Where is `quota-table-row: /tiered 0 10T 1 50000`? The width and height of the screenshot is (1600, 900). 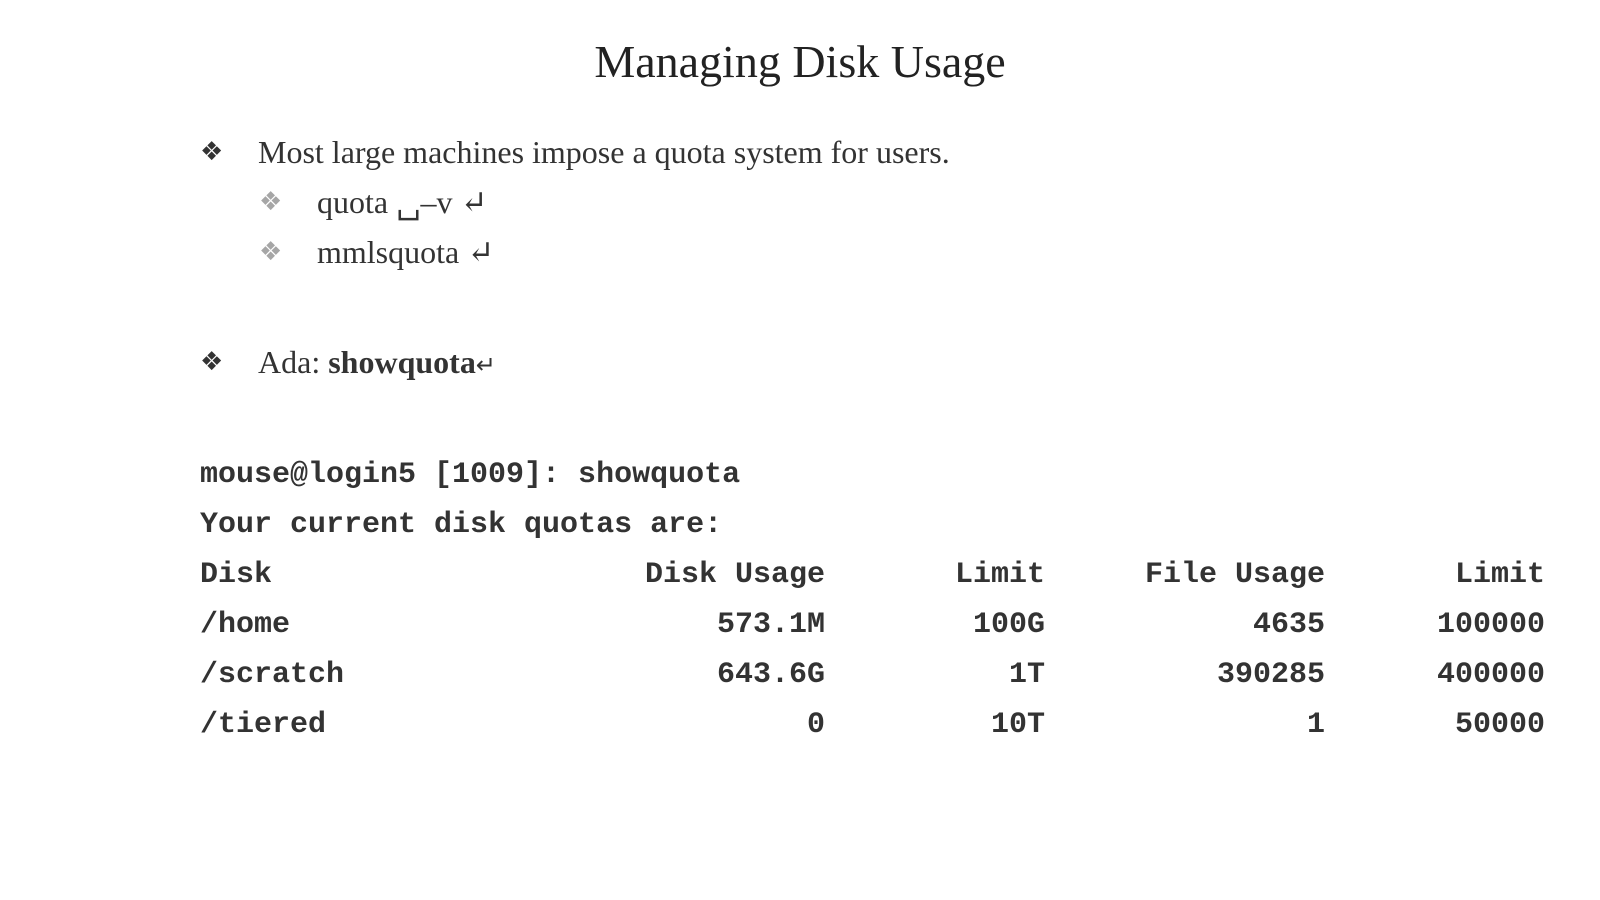 quota-table-row: /tiered 0 10T 1 50000 is located at coordinates (872, 725).